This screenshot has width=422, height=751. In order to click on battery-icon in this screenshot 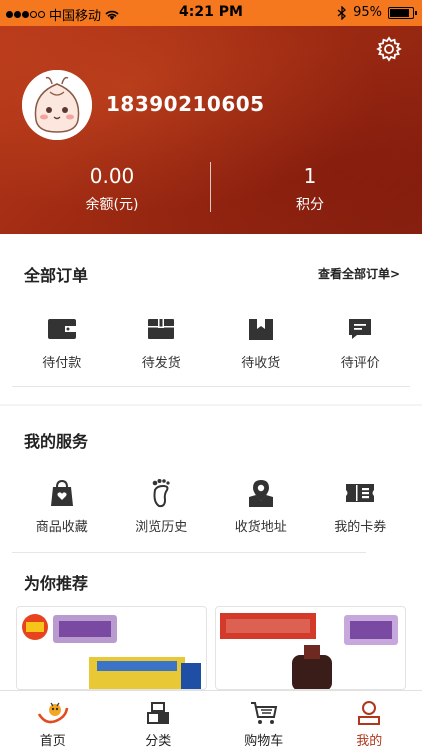, I will do `click(401, 13)`.